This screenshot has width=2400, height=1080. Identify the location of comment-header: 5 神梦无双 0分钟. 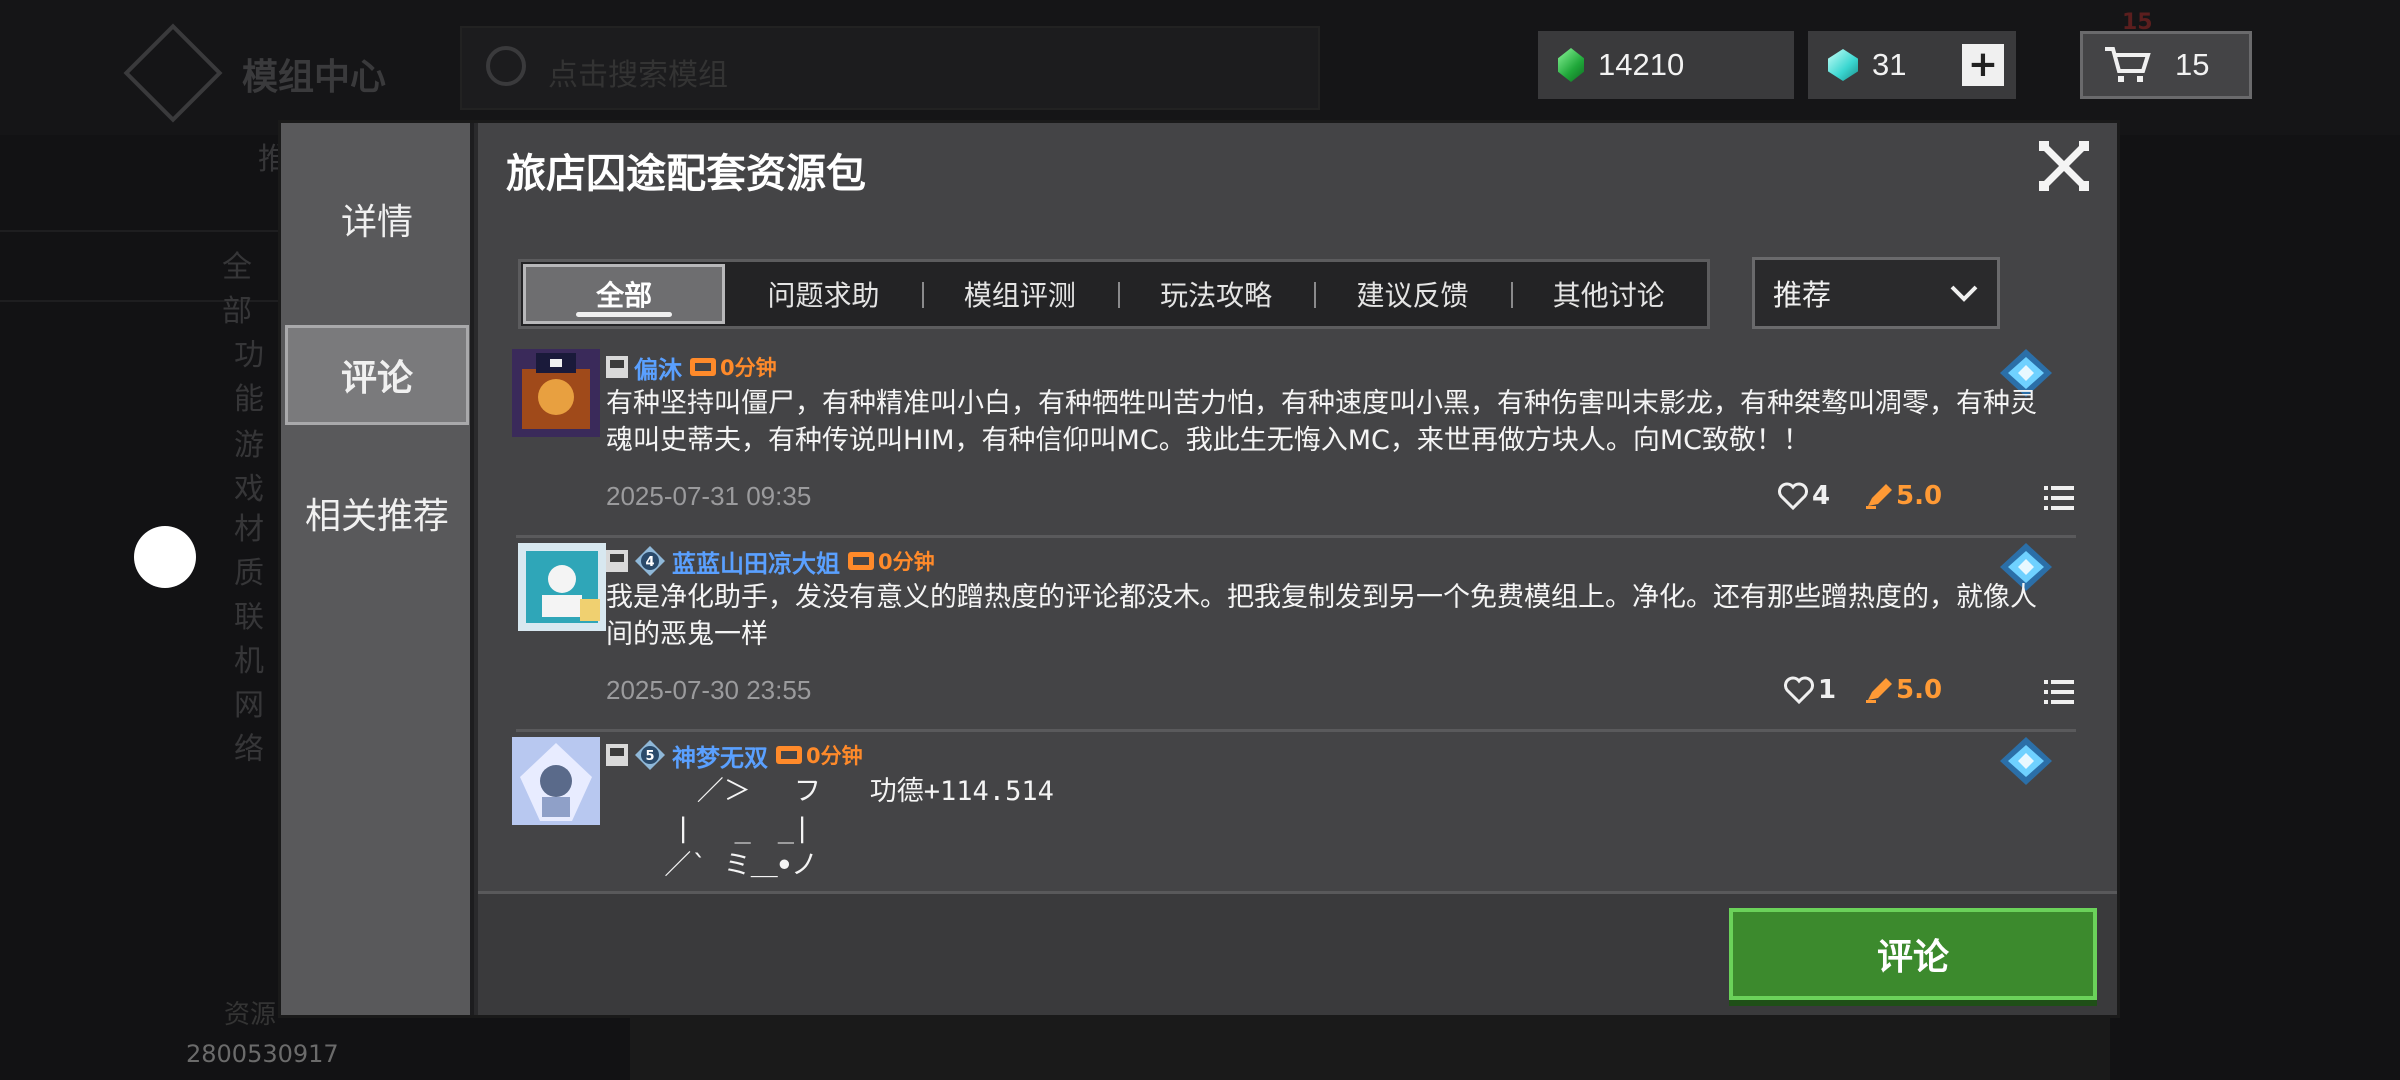
(734, 755).